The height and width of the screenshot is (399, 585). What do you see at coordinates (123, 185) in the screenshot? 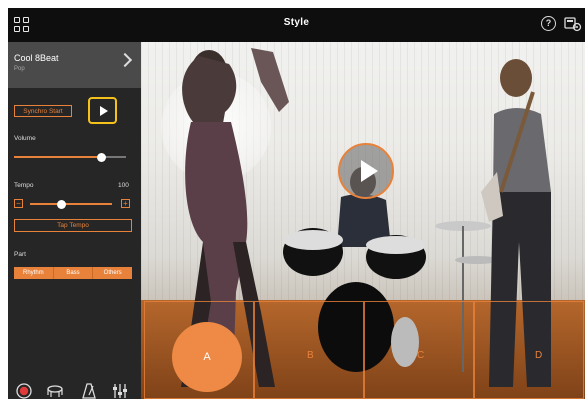
I see `tempo-value: 100` at bounding box center [123, 185].